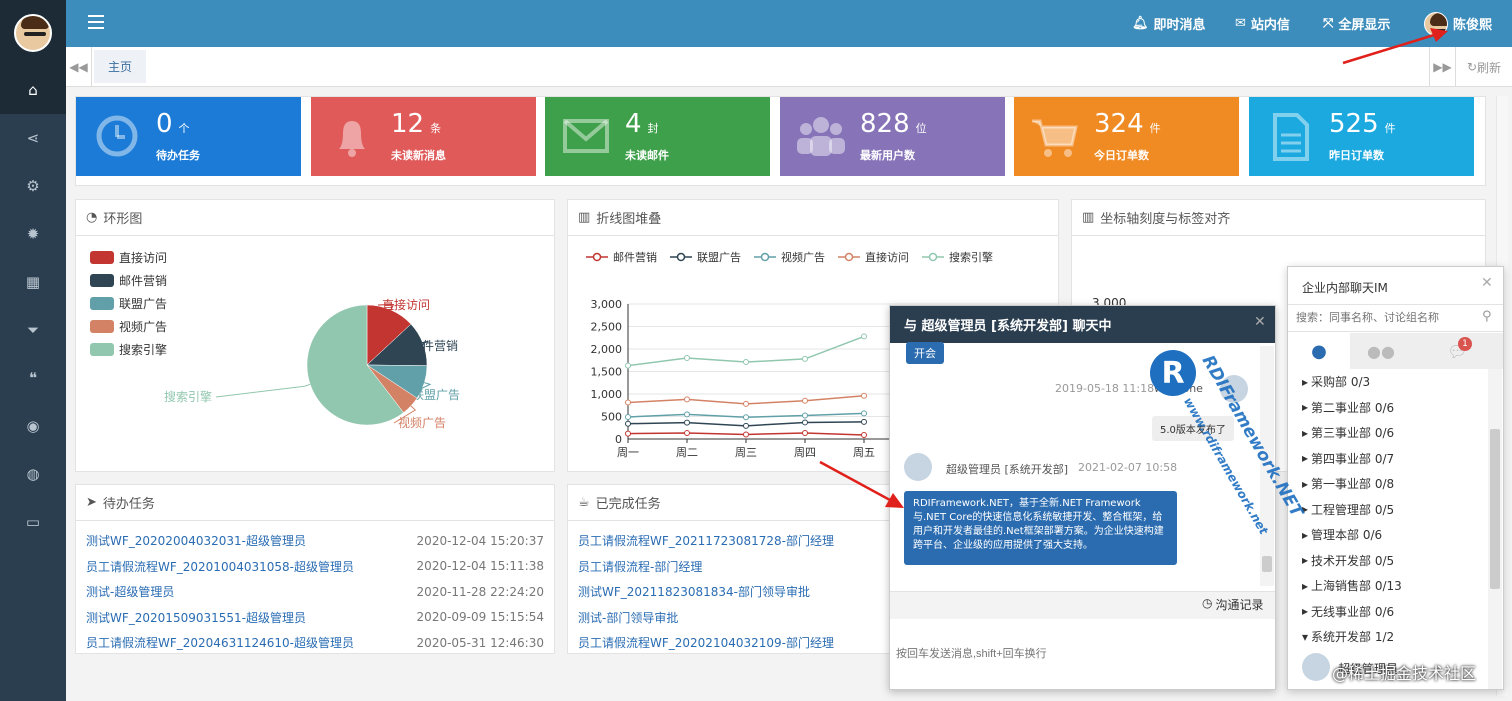 Image resolution: width=1512 pixels, height=701 pixels. Describe the element at coordinates (706, 642) in the screenshot. I see `done-link: 员工请假流程WF_20202104032109-部门经理` at that location.